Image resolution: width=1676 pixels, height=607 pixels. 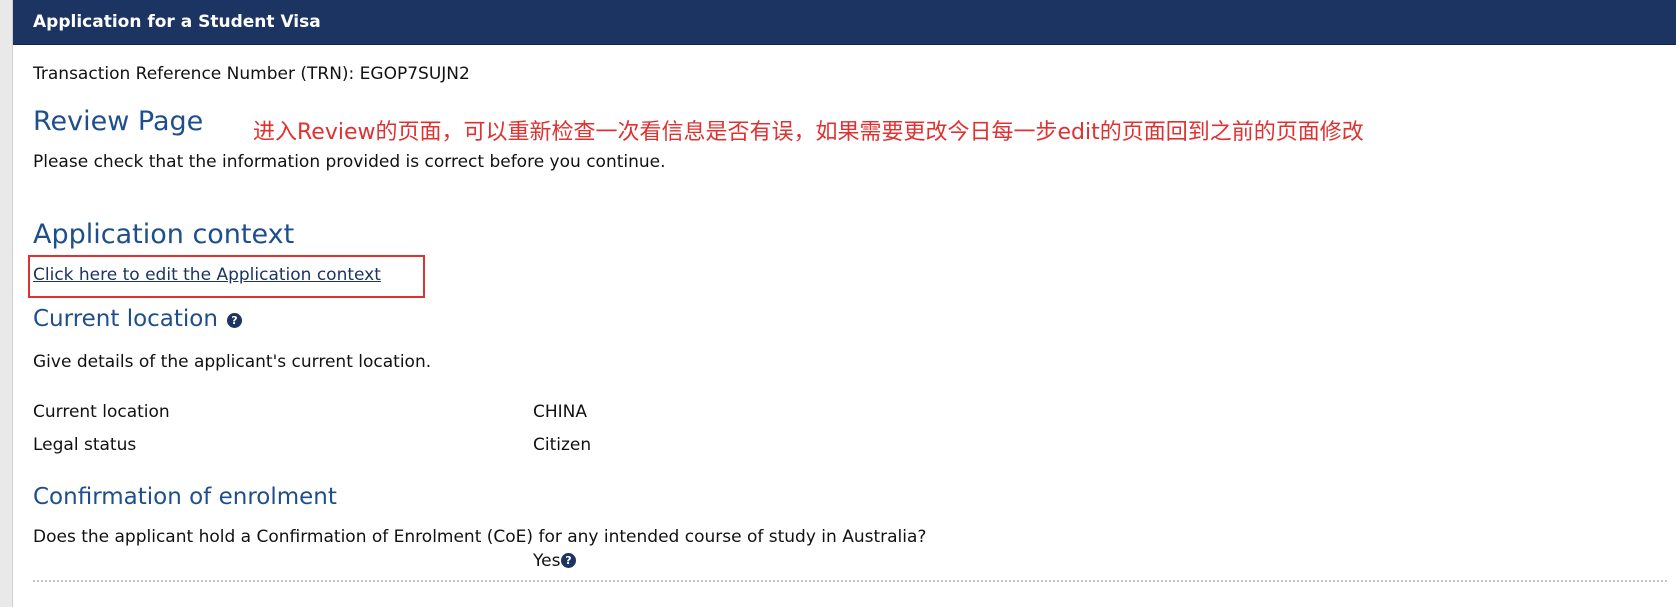 What do you see at coordinates (562, 445) in the screenshot?
I see `legal-status-value: Citizen` at bounding box center [562, 445].